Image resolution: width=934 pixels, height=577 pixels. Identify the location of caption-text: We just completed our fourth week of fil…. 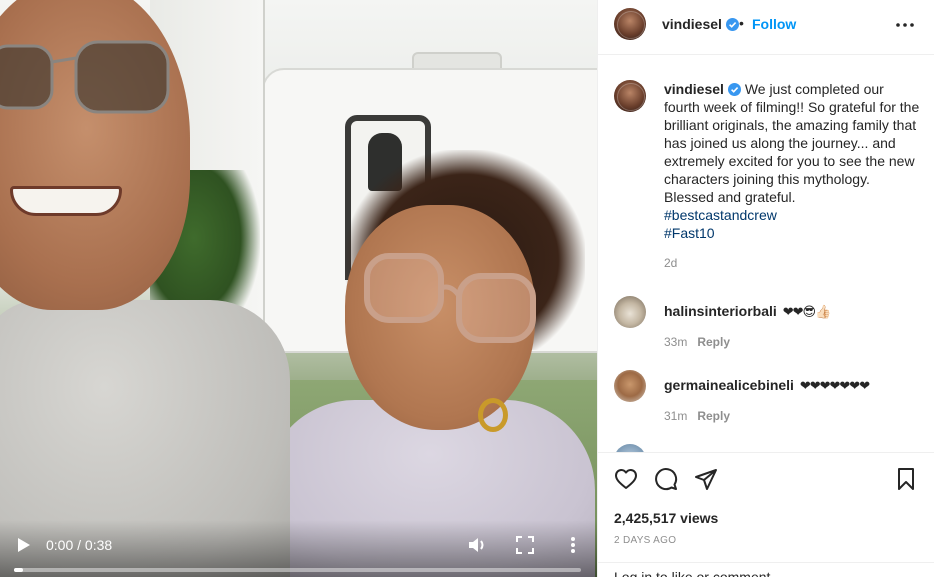
(792, 143).